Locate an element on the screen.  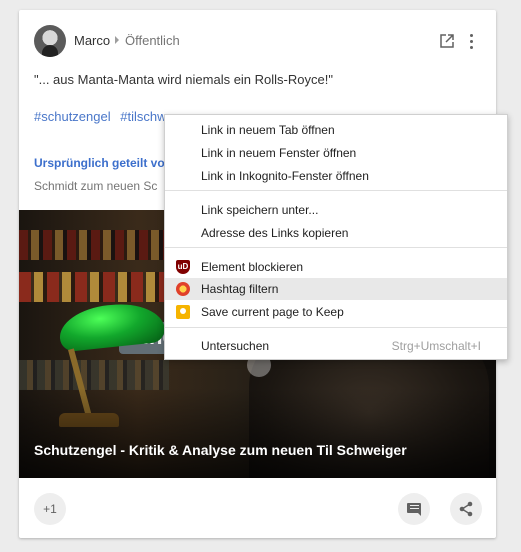
hashtag-list: #schutzengel #tilschw is located at coordinates (103, 116).